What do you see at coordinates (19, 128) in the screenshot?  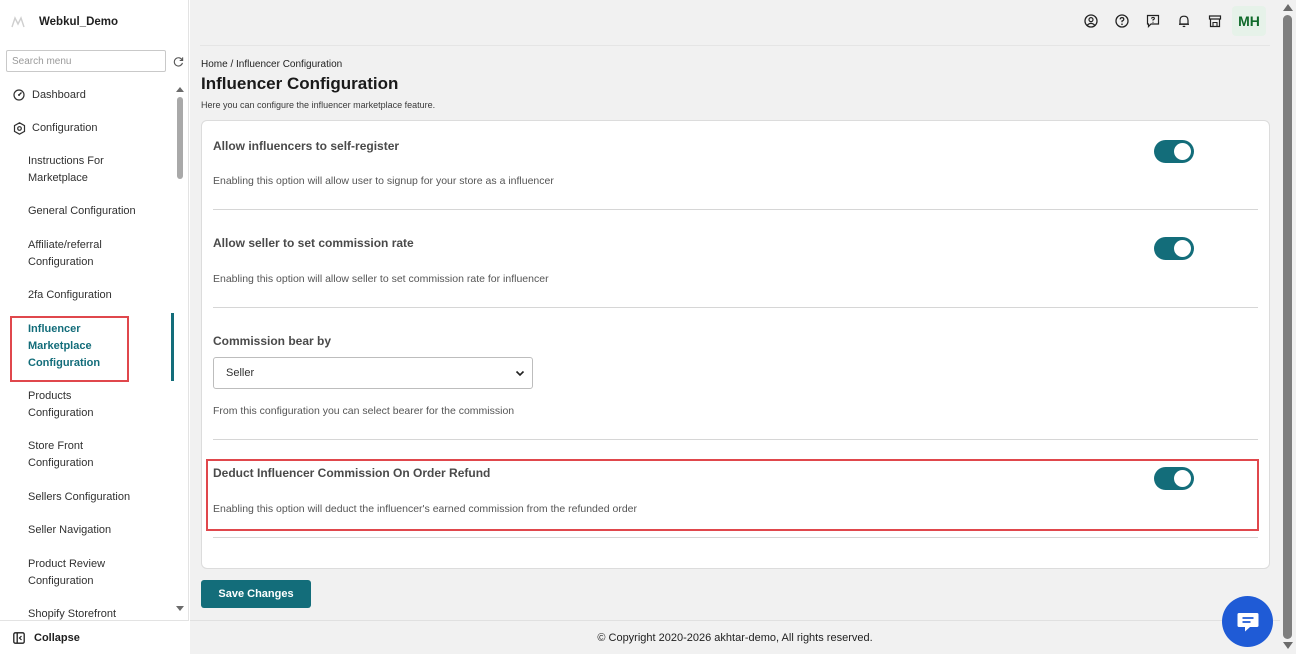 I see `configuration-icon` at bounding box center [19, 128].